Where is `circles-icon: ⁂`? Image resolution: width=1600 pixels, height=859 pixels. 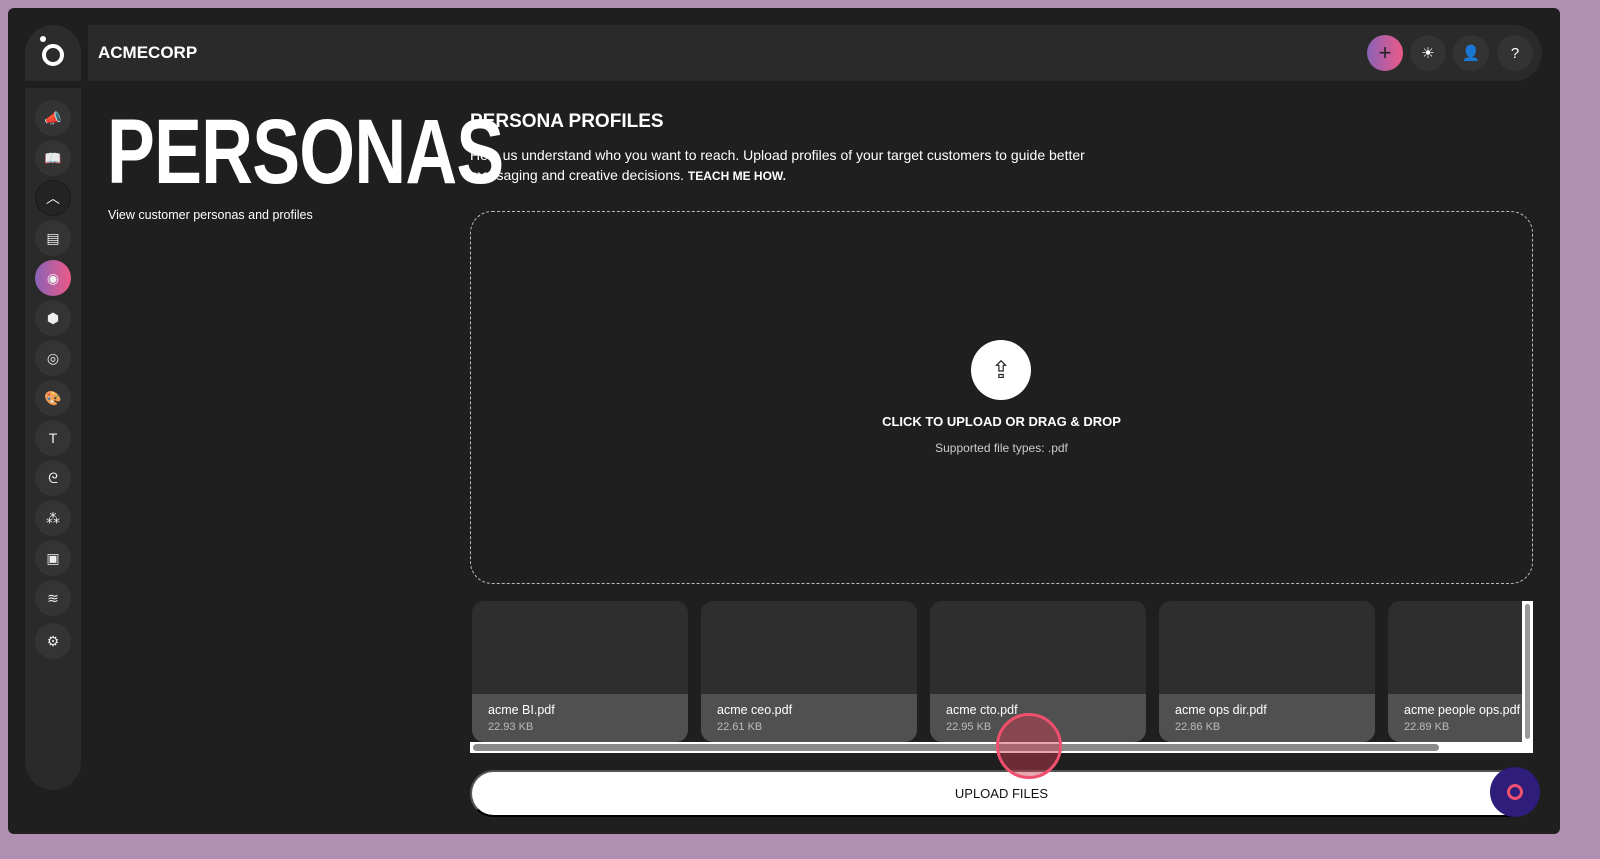
circles-icon: ⁂ is located at coordinates (53, 517).